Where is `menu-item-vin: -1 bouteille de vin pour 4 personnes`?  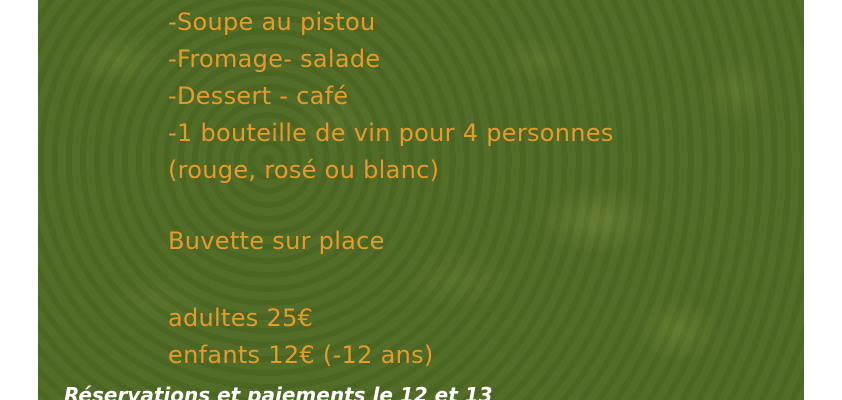 menu-item-vin: -1 bouteille de vin pour 4 personnes is located at coordinates (391, 133).